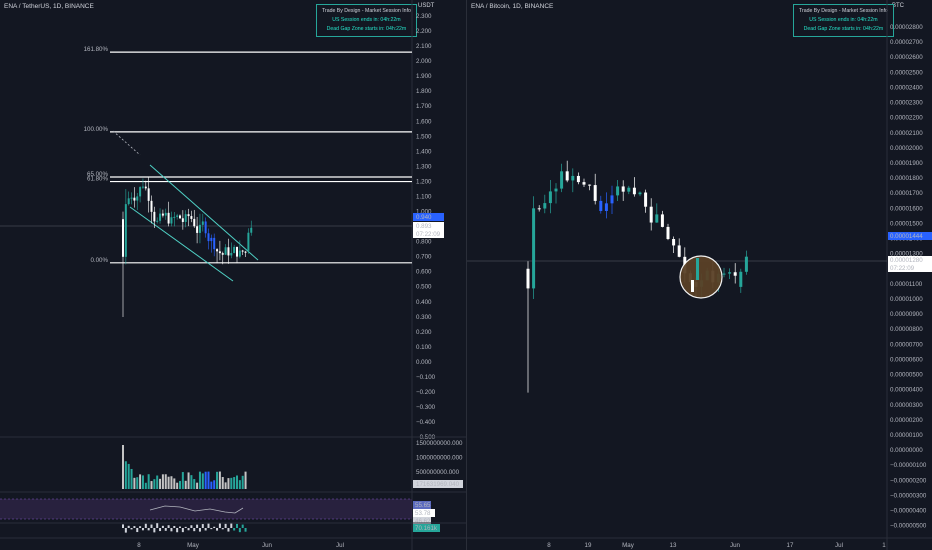 The height and width of the screenshot is (550, 932). I want to click on rsi-lower-tag: 46.62, so click(423, 521).